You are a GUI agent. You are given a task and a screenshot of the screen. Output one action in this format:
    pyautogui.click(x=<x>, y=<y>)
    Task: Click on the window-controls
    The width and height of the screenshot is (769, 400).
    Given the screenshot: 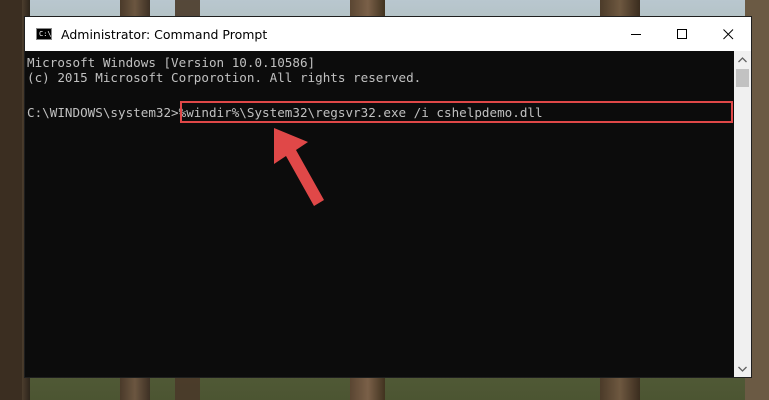 What is the action you would take?
    pyautogui.click(x=682, y=34)
    